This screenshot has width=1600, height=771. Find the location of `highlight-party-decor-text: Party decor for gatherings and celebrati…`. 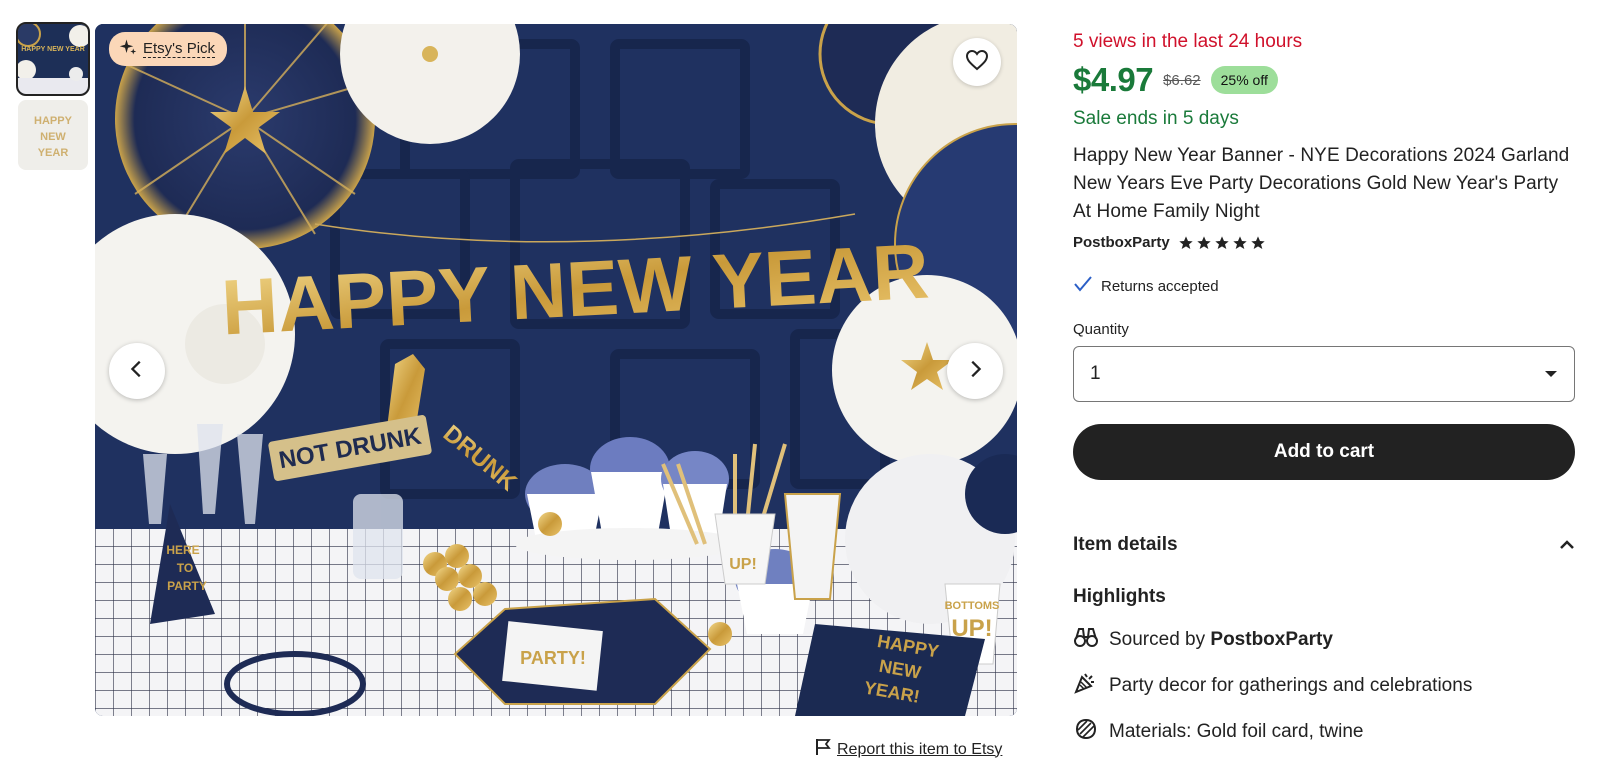

highlight-party-decor-text: Party decor for gatherings and celebrati… is located at coordinates (1291, 685).